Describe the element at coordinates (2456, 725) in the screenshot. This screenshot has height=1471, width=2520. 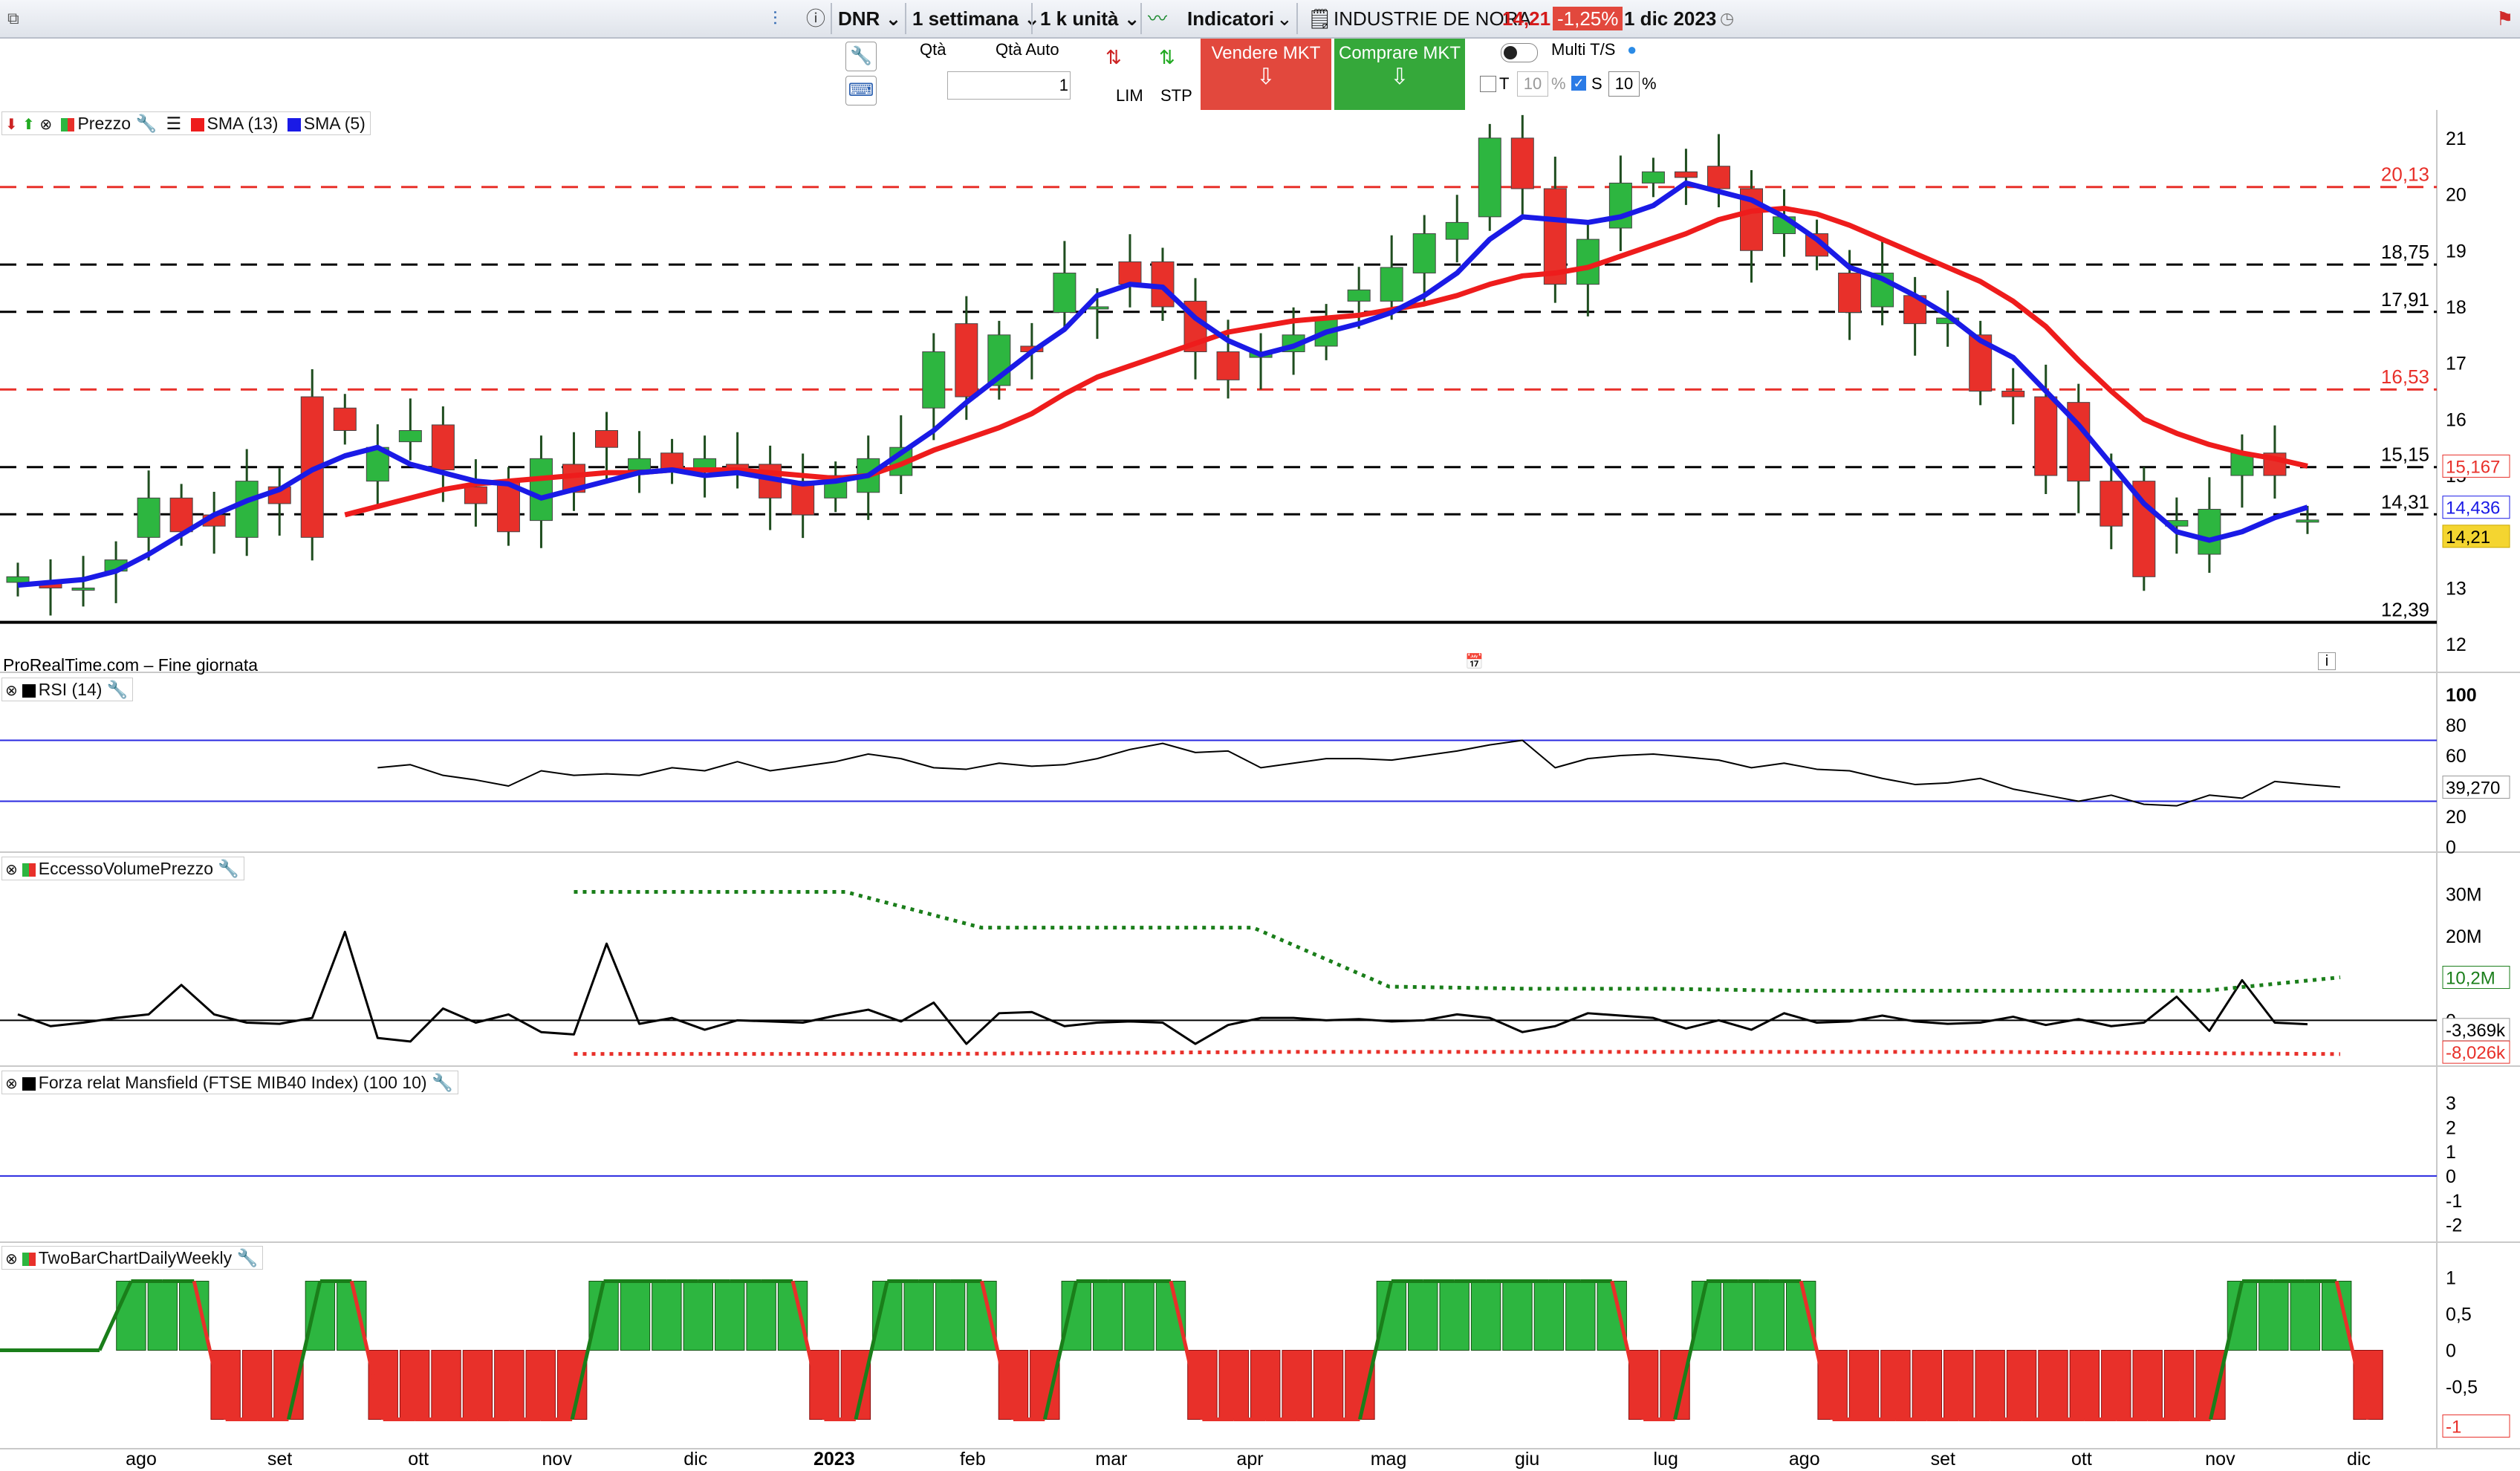
I see `rsi-axis-tick: 80` at that location.